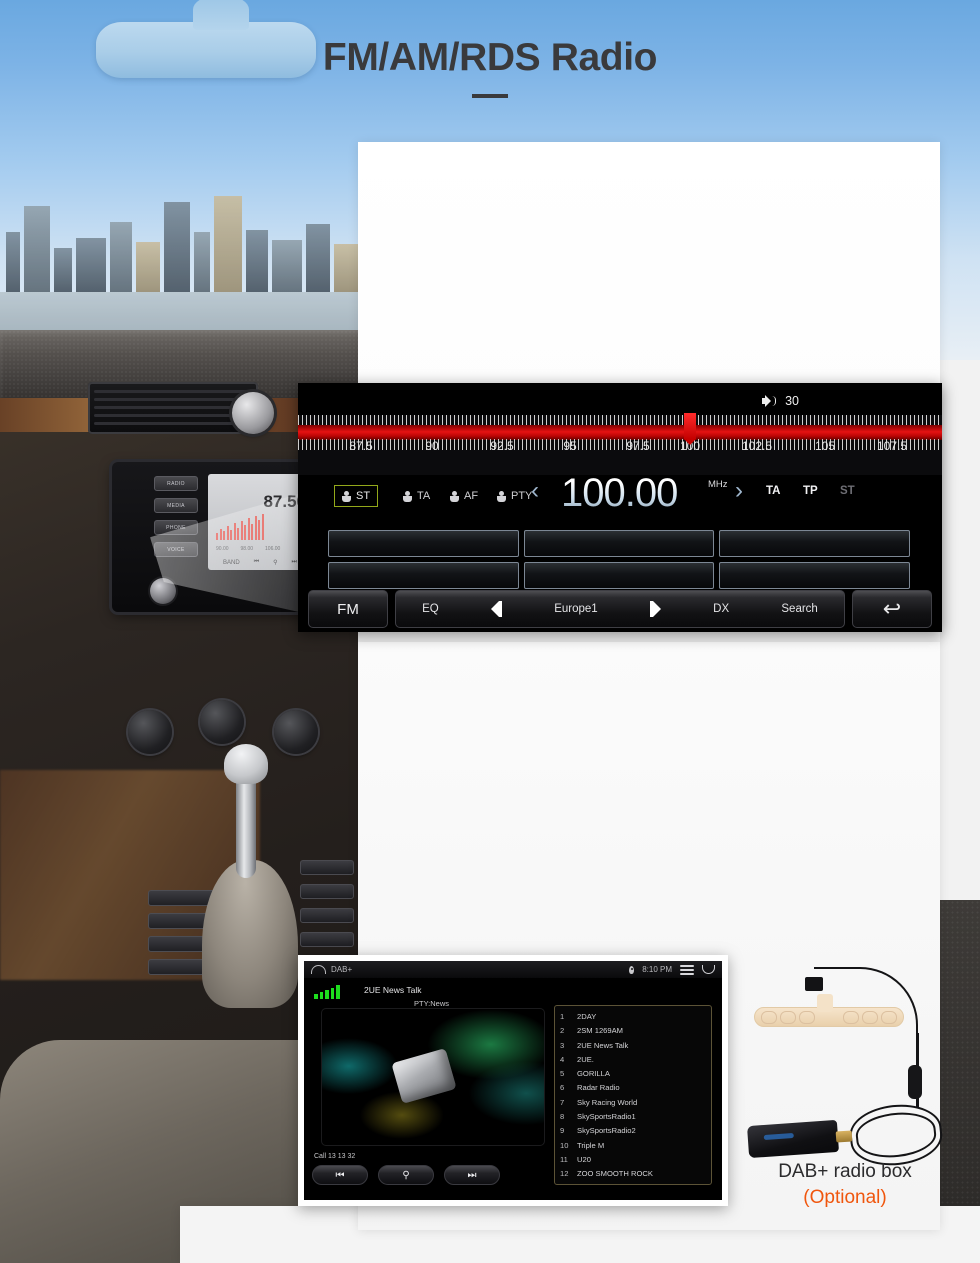 The image size is (980, 1263). Describe the element at coordinates (606, 1131) in the screenshot. I see `station-name: SkySportsRadio2` at that location.